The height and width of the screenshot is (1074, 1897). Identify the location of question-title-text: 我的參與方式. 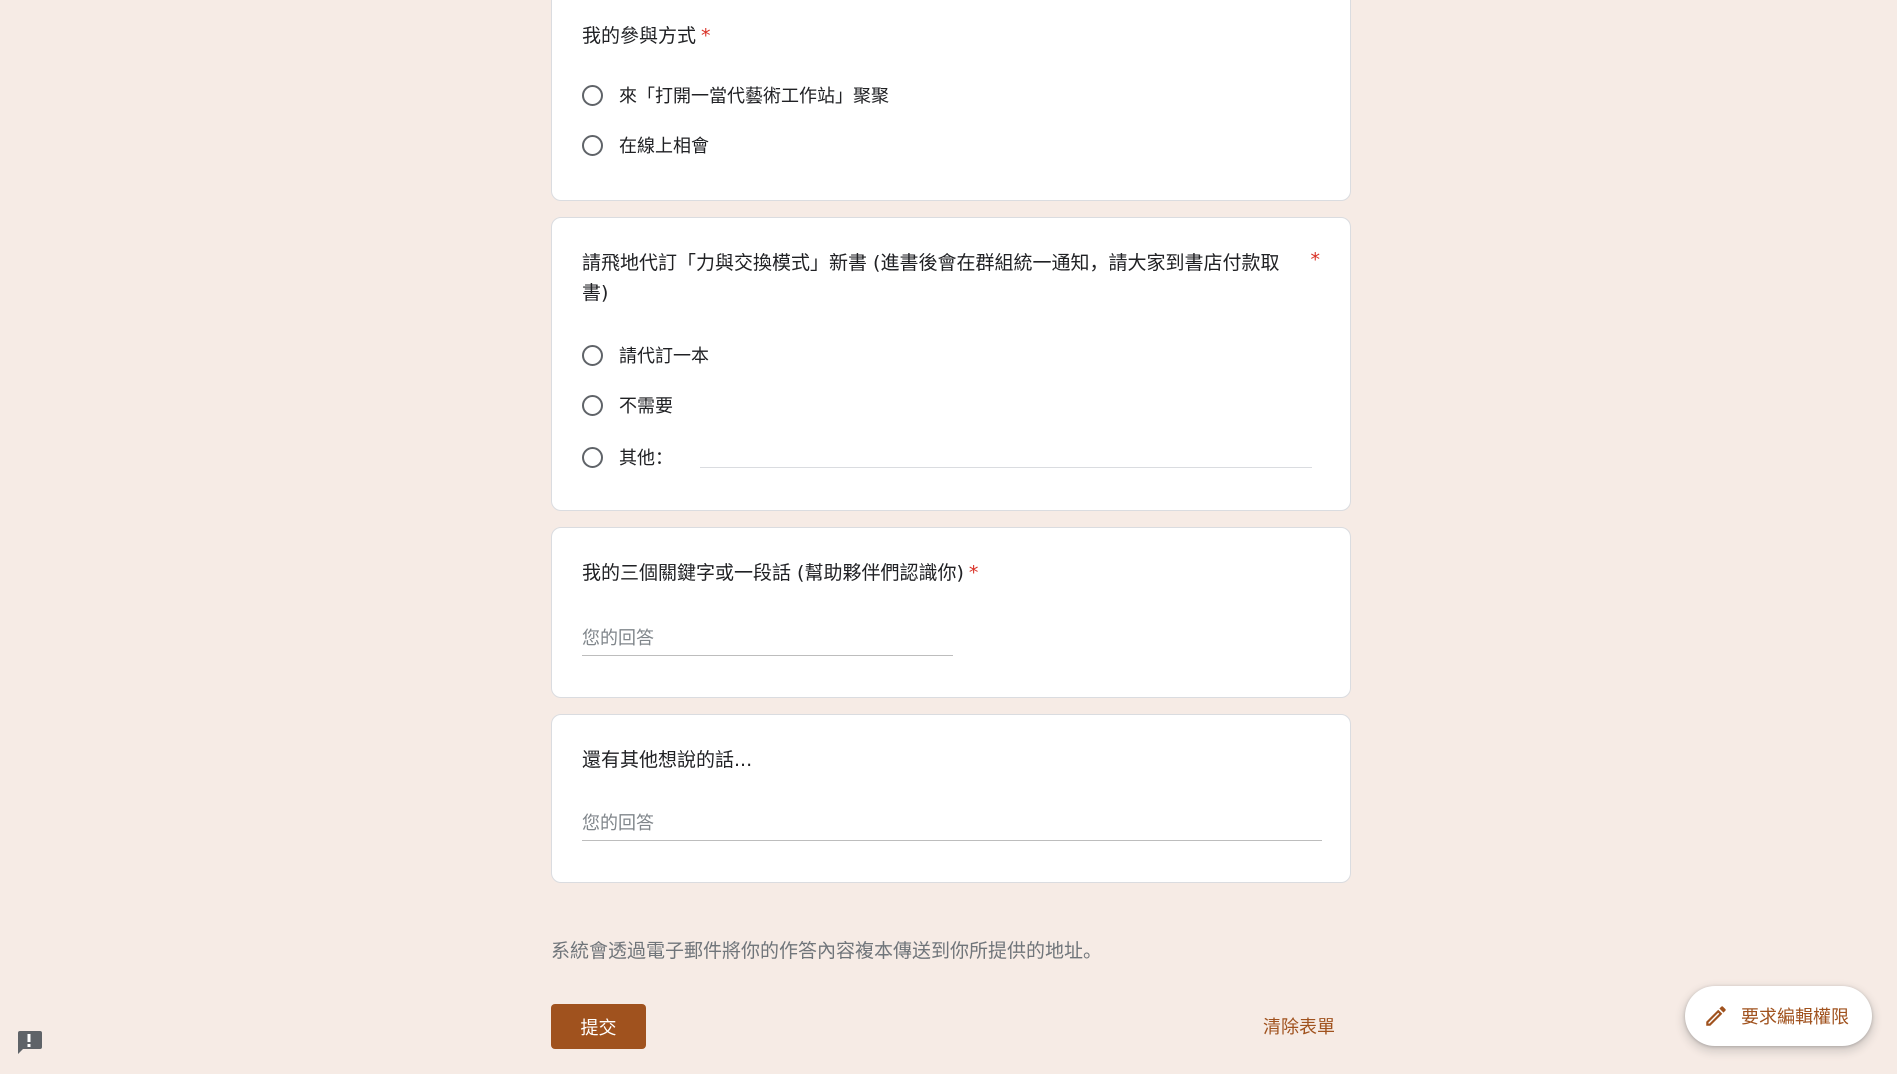
(639, 36).